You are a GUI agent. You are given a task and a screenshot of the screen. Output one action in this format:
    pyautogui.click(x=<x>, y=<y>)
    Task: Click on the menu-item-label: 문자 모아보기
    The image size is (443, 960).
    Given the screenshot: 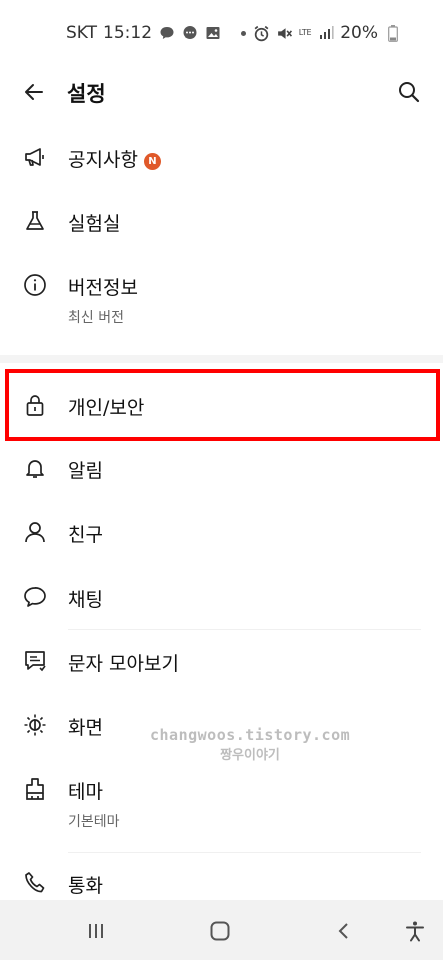 What is the action you would take?
    pyautogui.click(x=123, y=664)
    